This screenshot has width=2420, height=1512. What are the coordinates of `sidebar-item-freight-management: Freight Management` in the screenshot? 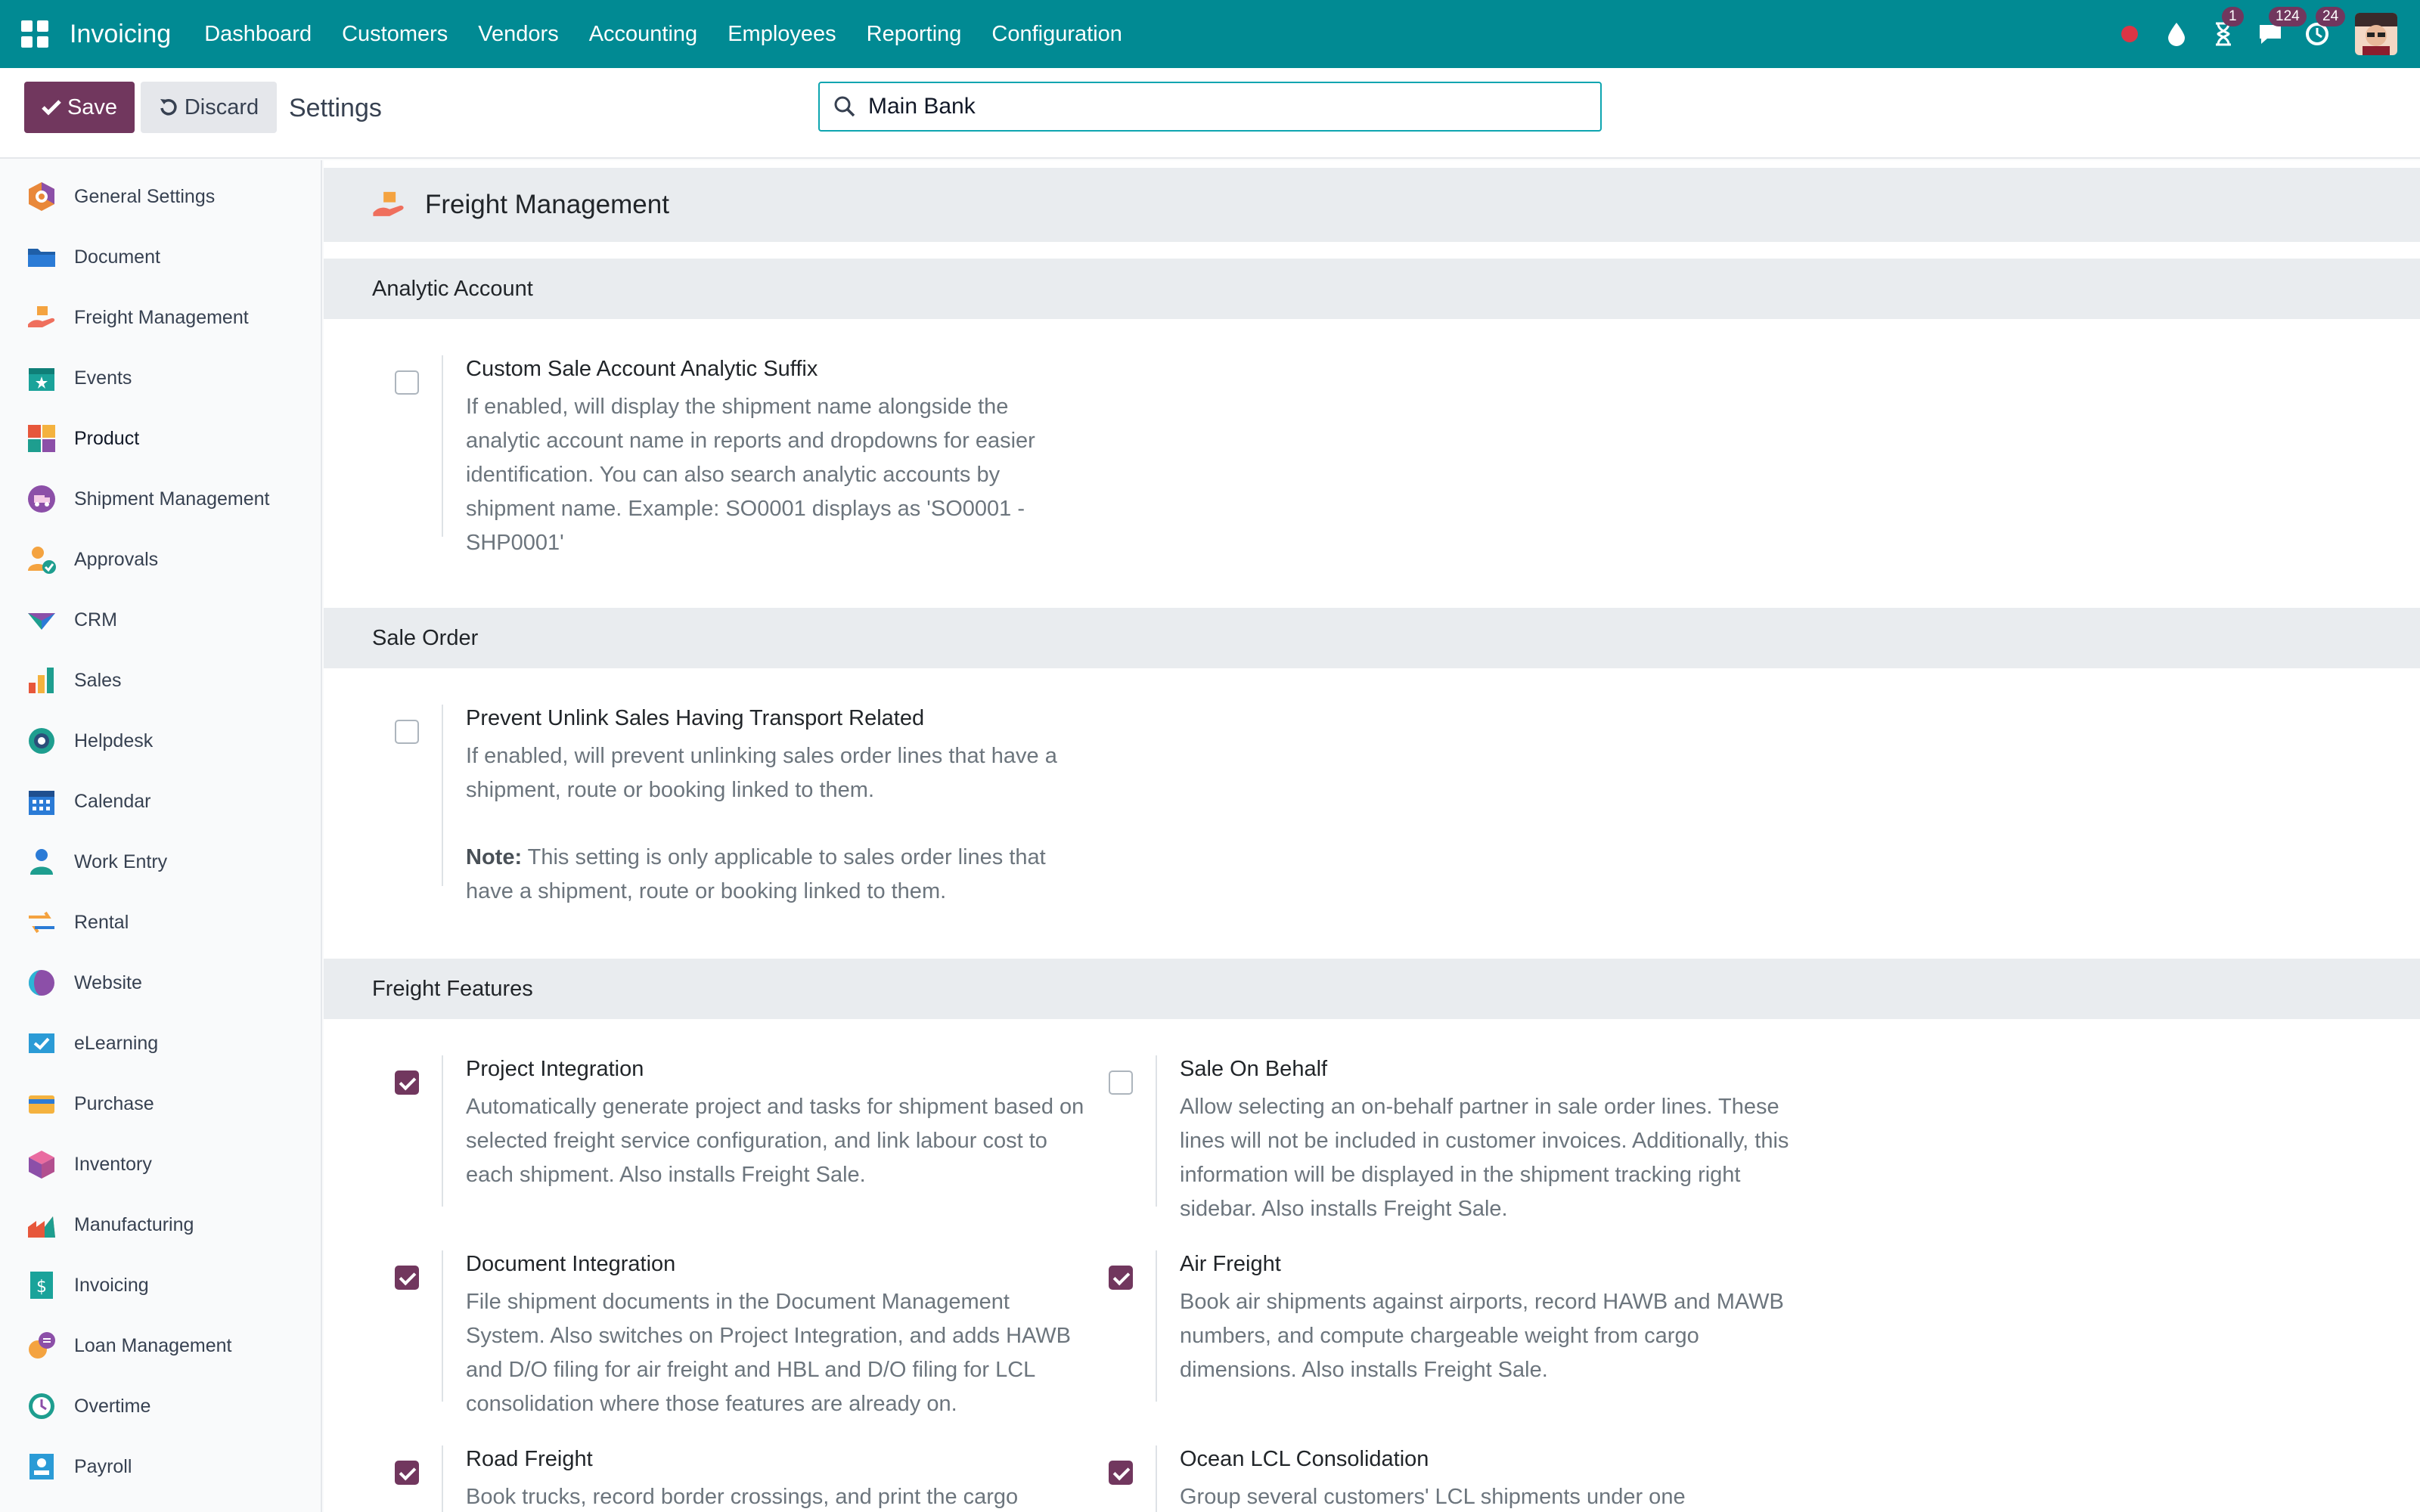 It's located at (161, 317).